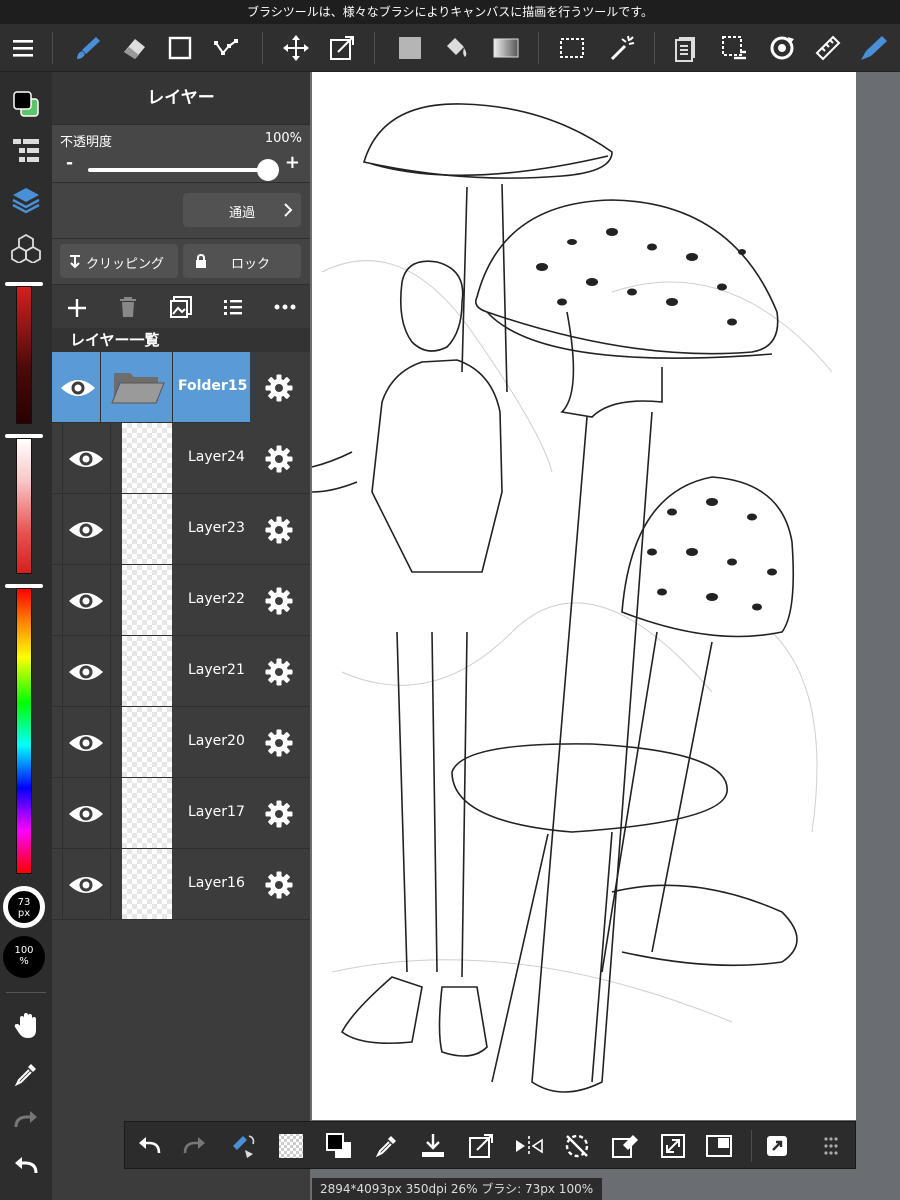  Describe the element at coordinates (181, 458) in the screenshot. I see `layer-row: Layer24` at that location.